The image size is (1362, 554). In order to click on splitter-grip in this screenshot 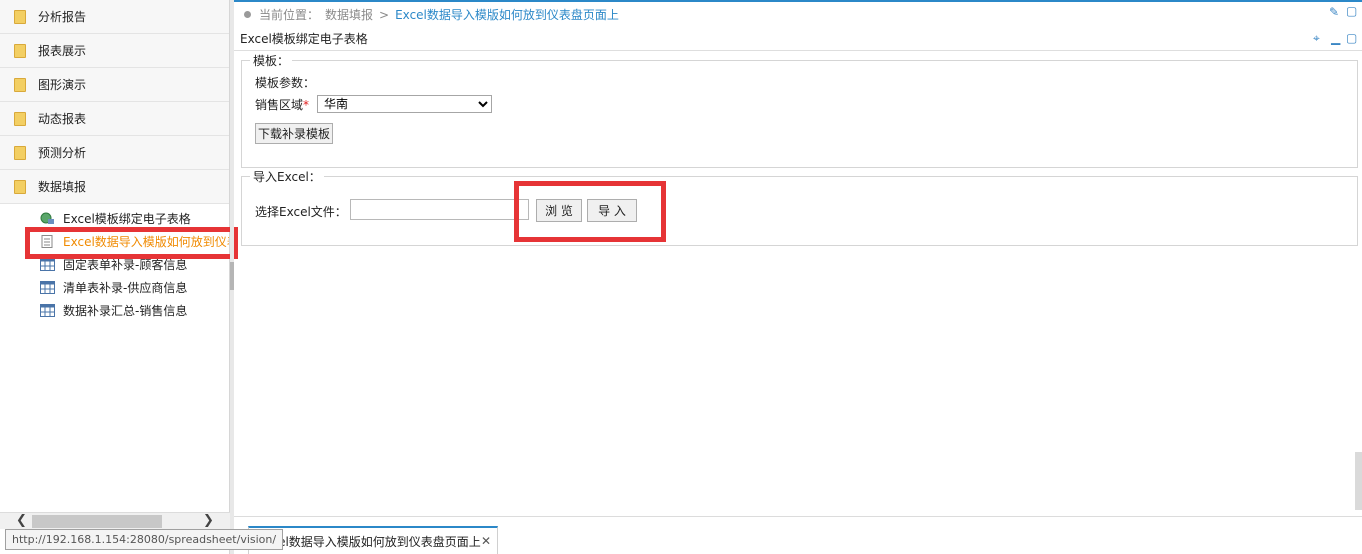, I will do `click(232, 276)`.